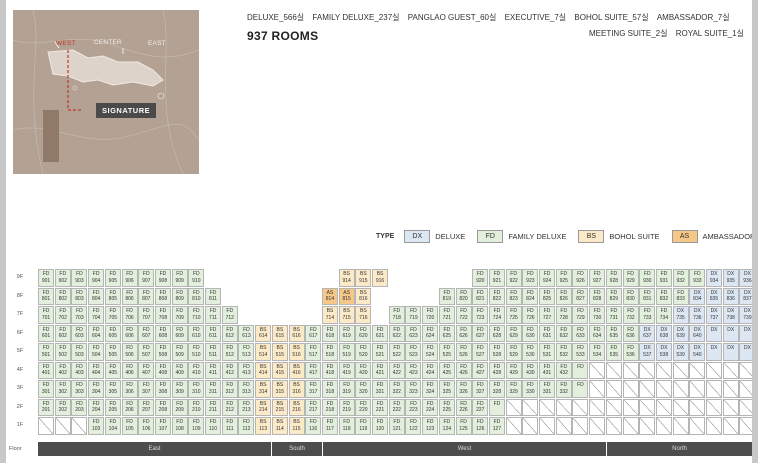 The height and width of the screenshot is (463, 758). What do you see at coordinates (196, 317) in the screenshot?
I see `room-number: 710` at bounding box center [196, 317].